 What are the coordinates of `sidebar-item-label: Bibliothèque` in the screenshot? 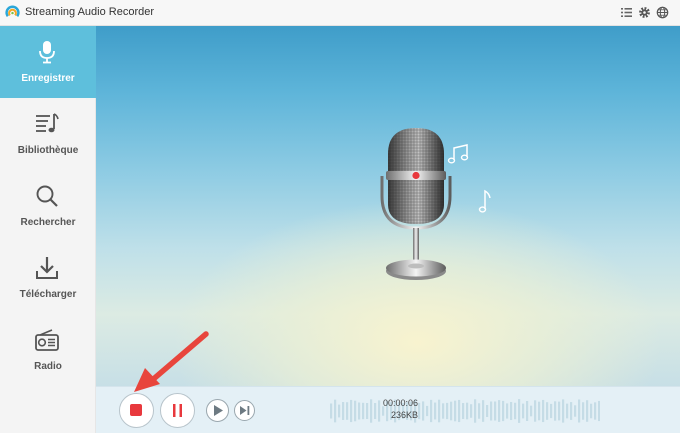 It's located at (48, 150).